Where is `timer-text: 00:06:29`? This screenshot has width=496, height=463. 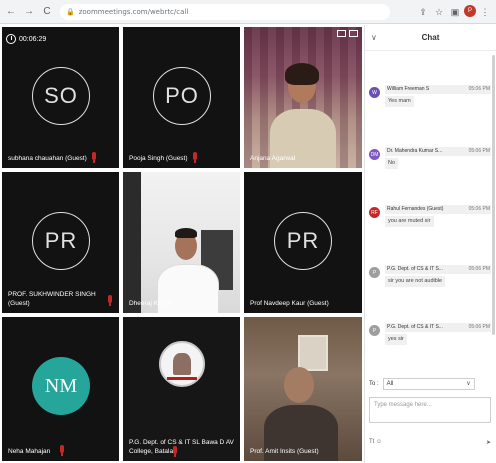 timer-text: 00:06:29 is located at coordinates (33, 39).